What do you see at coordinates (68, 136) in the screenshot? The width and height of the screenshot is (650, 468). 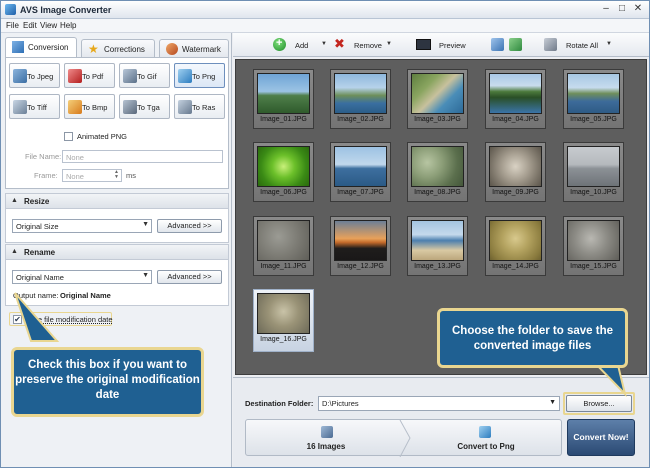 I see `animated-png-checkbox` at bounding box center [68, 136].